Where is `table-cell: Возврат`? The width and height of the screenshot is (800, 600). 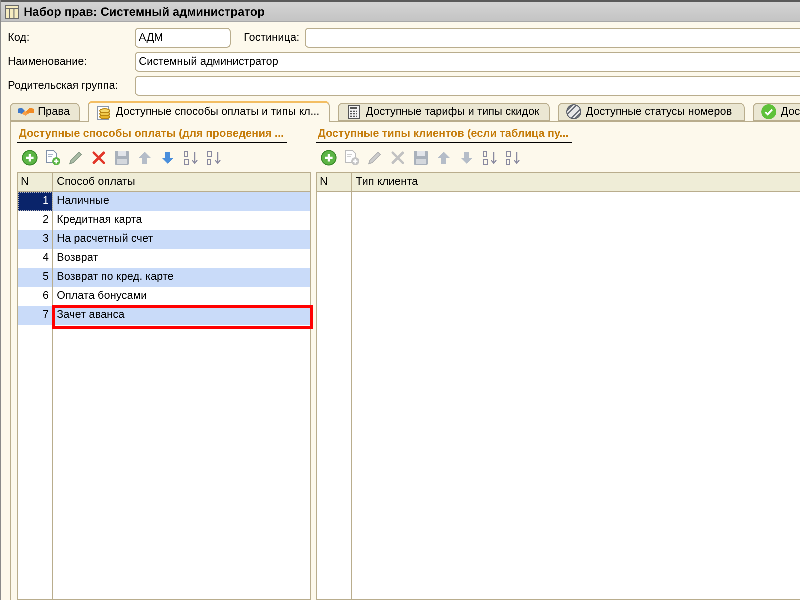 table-cell: Возврат is located at coordinates (77, 258).